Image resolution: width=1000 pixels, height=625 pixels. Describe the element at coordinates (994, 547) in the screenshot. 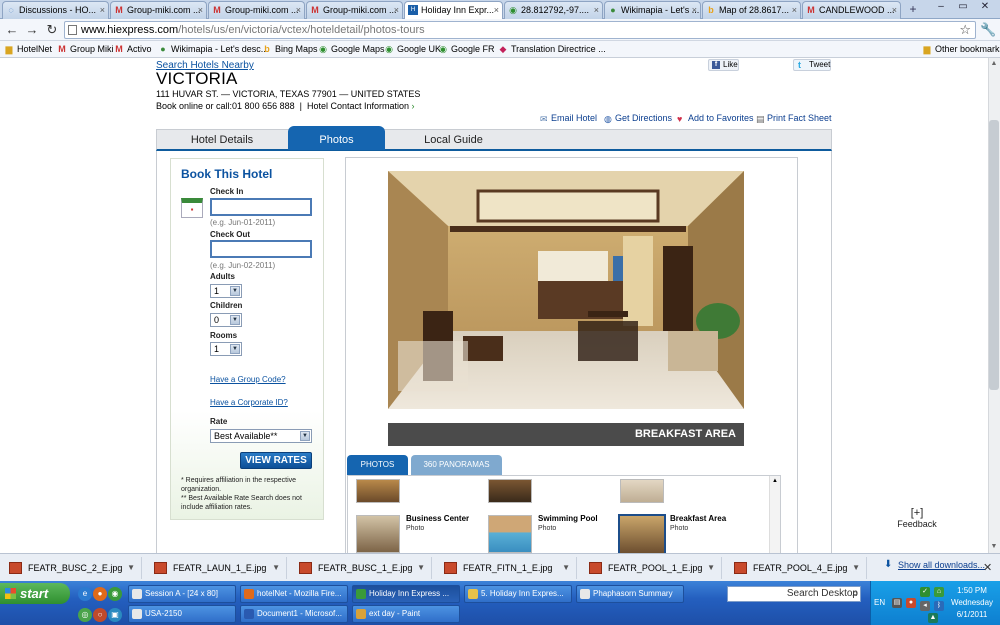

I see `scroll-down-icon: ▼` at that location.